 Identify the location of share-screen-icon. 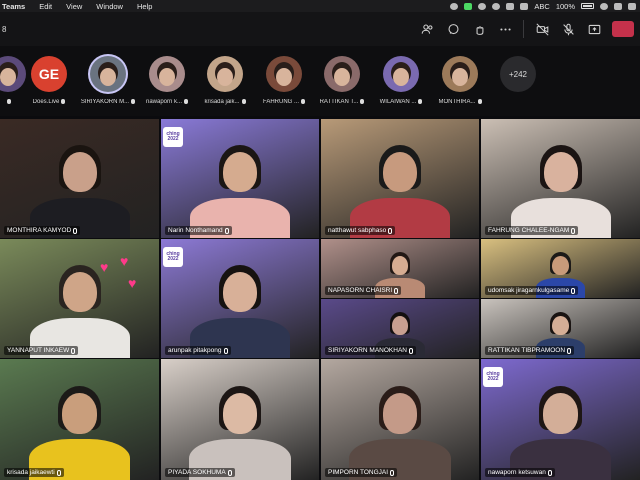
(594, 29).